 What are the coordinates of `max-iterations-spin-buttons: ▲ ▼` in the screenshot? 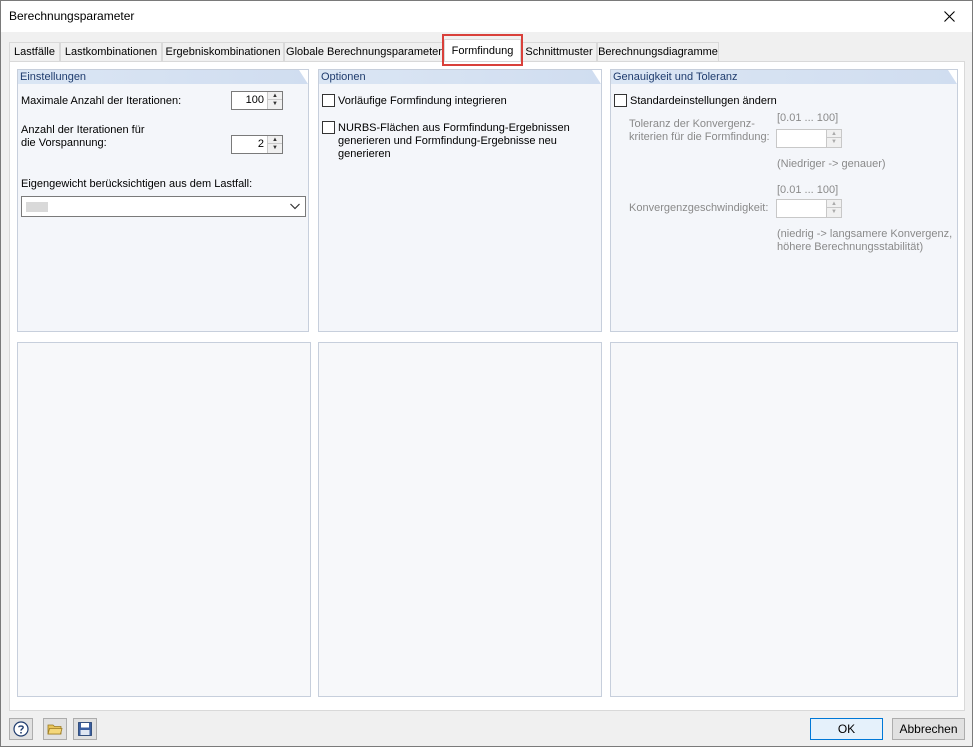 It's located at (274, 100).